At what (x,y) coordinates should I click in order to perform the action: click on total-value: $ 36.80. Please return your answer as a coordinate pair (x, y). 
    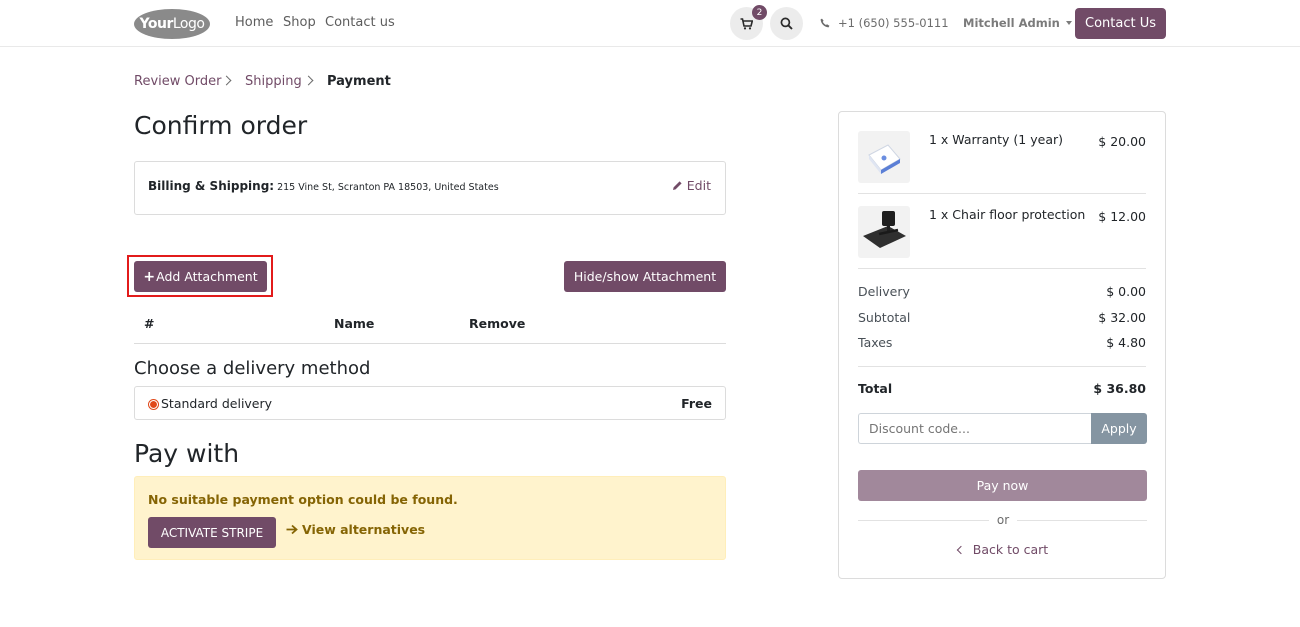
    Looking at the image, I should click on (1119, 388).